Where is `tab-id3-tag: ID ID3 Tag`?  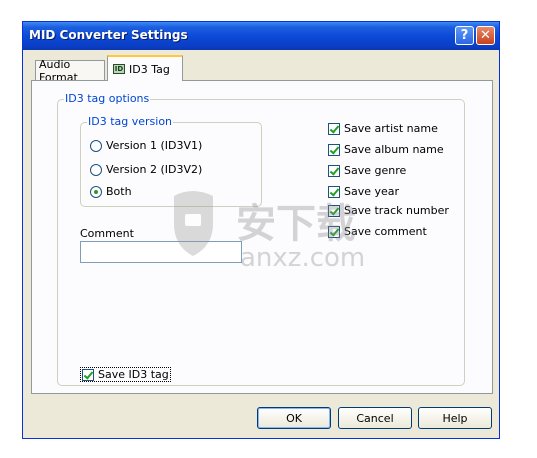 tab-id3-tag: ID ID3 Tag is located at coordinates (145, 68).